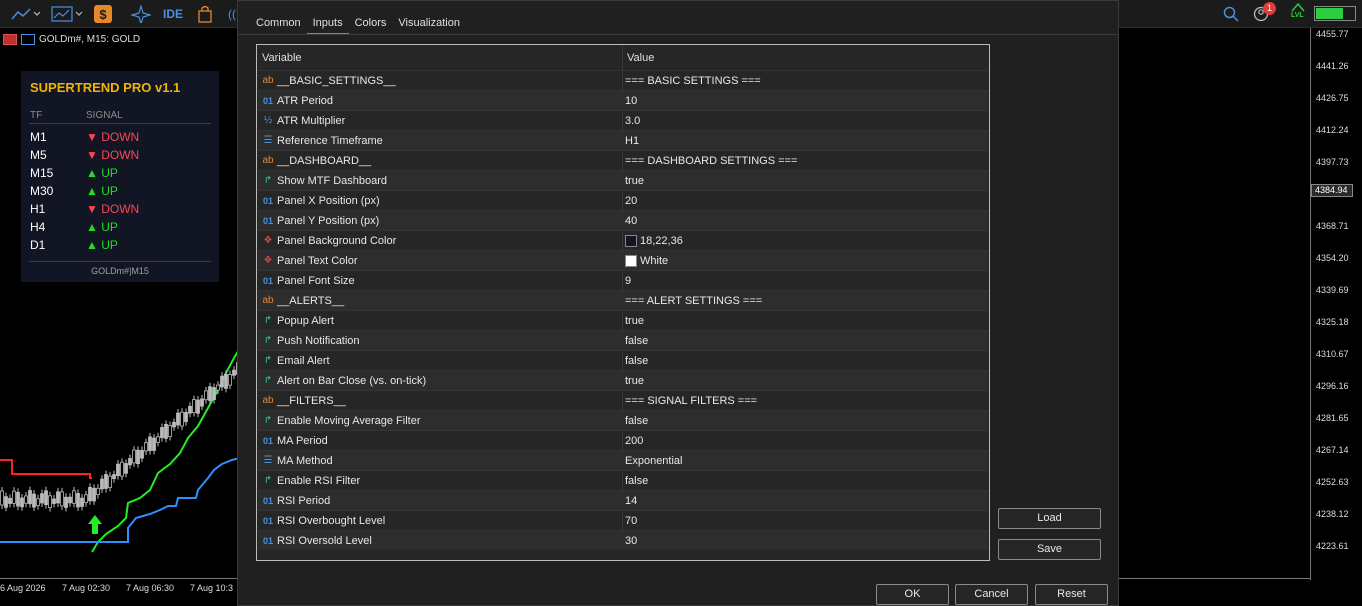 This screenshot has height=606, width=1362. Describe the element at coordinates (327, 26) in the screenshot. I see `tab-inputs: Inputs` at that location.